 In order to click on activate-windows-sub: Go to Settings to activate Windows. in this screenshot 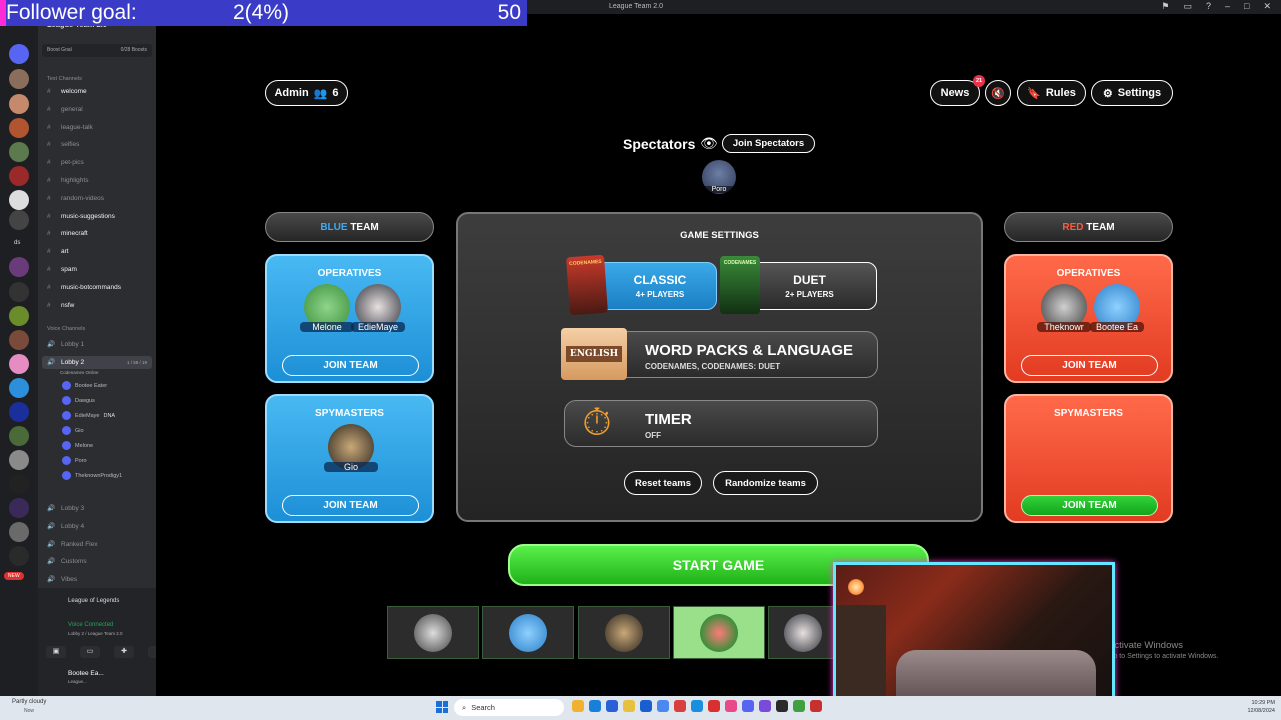, I will do `click(1163, 656)`.